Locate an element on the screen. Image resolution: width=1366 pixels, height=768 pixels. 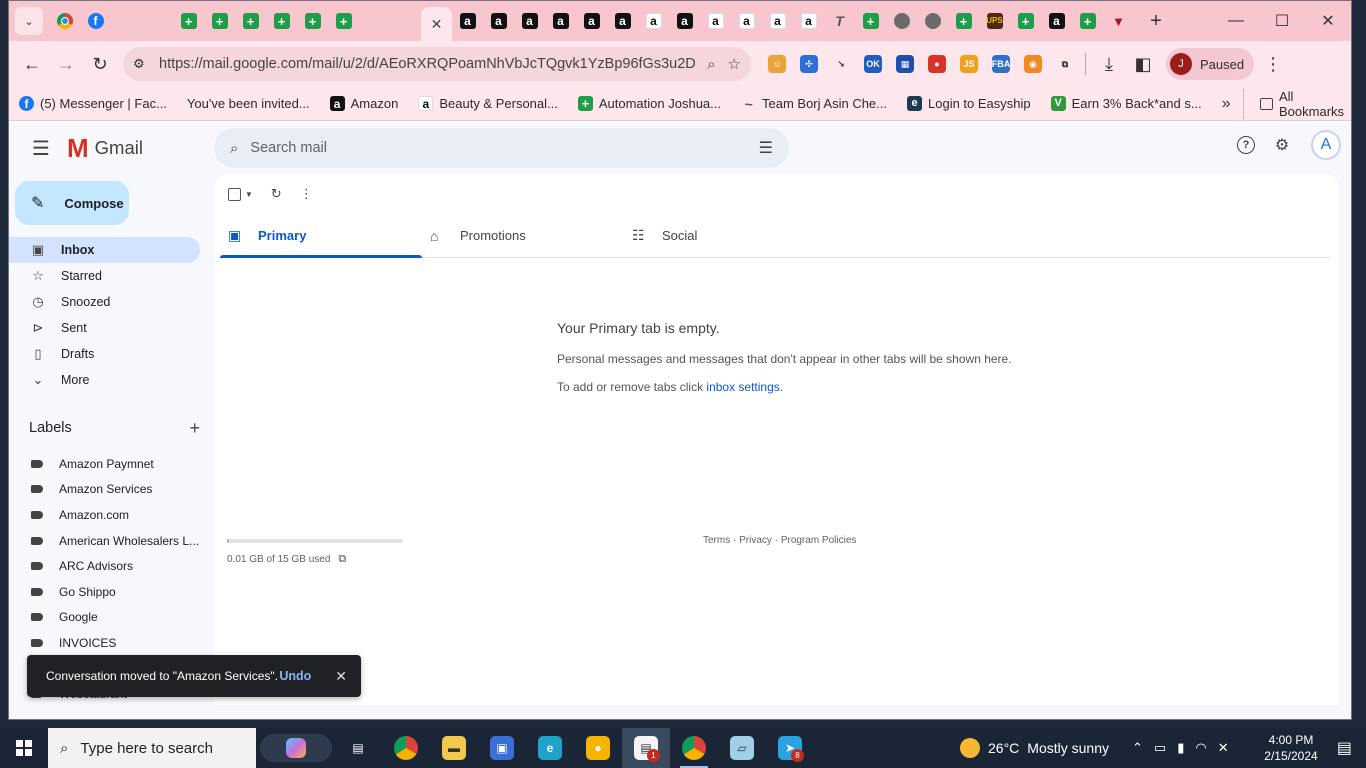
sidebar-item-inbox: ▣ Inbox is located at coordinates (104, 250).